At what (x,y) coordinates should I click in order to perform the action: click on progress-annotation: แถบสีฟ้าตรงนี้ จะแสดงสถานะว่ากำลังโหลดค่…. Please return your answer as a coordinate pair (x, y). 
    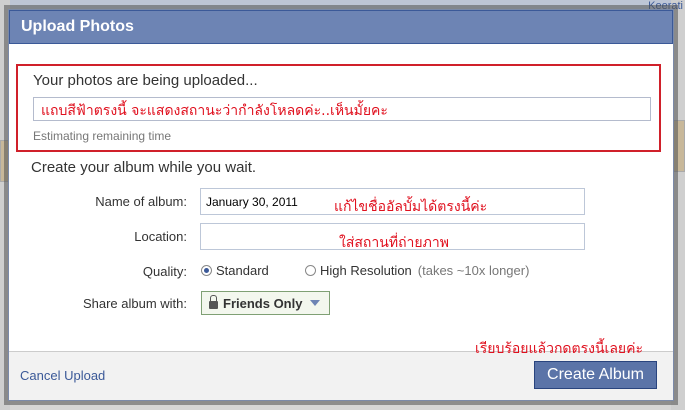
    Looking at the image, I should click on (214, 111).